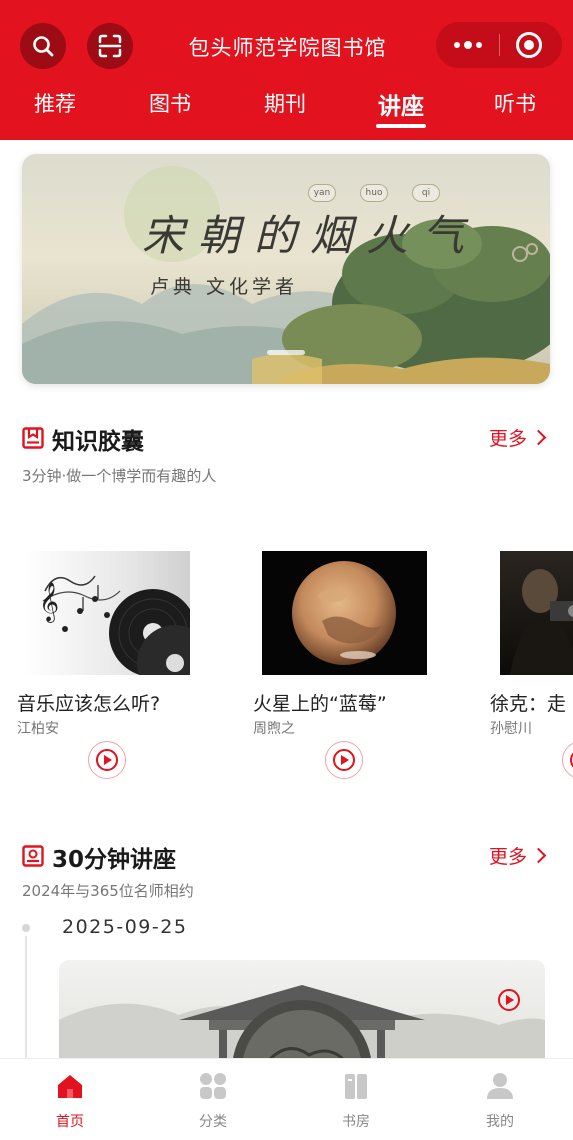  Describe the element at coordinates (33, 438) in the screenshot. I see `bookmark-icon` at that location.